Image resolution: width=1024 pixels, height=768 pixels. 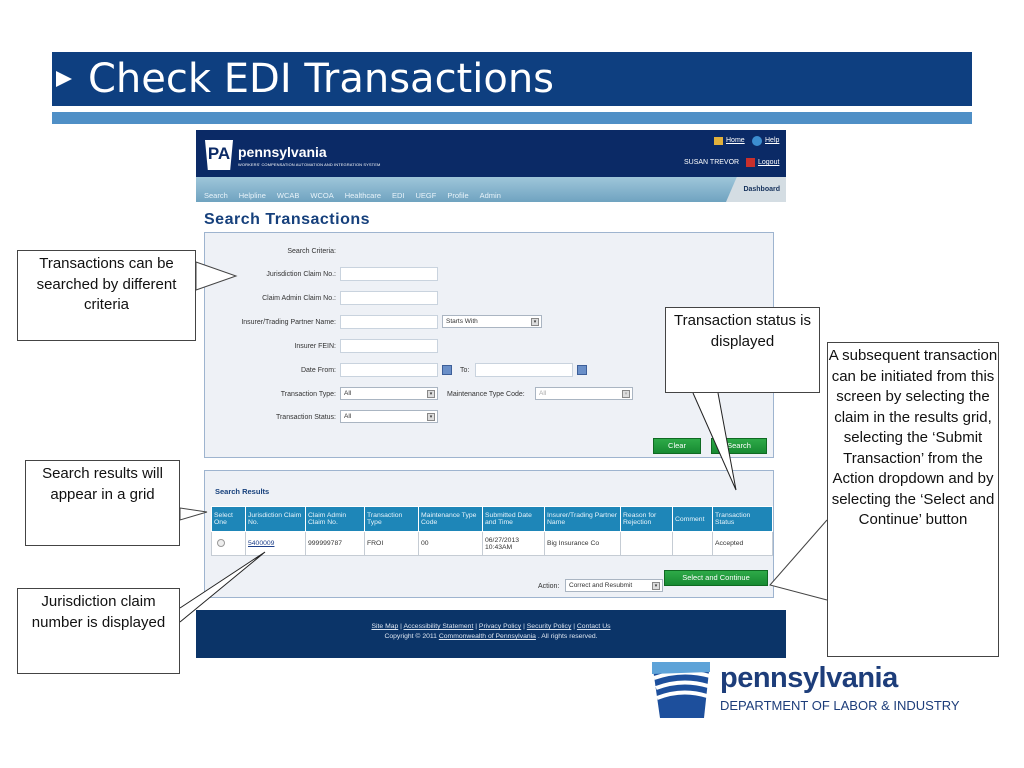 What do you see at coordinates (102, 503) in the screenshot?
I see `callout-grid: Search results will appear in a grid` at bounding box center [102, 503].